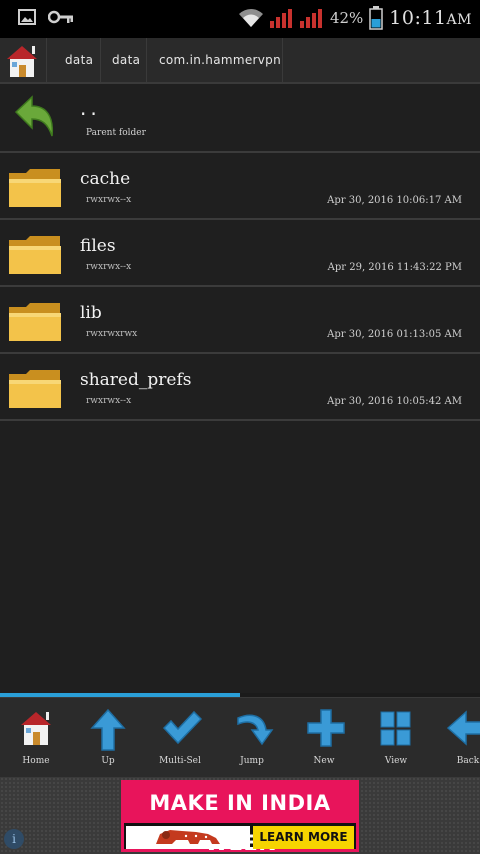 This screenshot has height=854, width=480. I want to click on ad-area: i MAKE IN INDIA WEEK LEARN MORE, so click(240, 815).